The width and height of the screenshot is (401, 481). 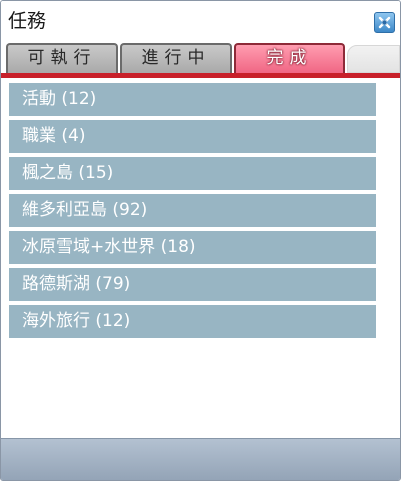 I want to click on close-button, so click(x=384, y=22).